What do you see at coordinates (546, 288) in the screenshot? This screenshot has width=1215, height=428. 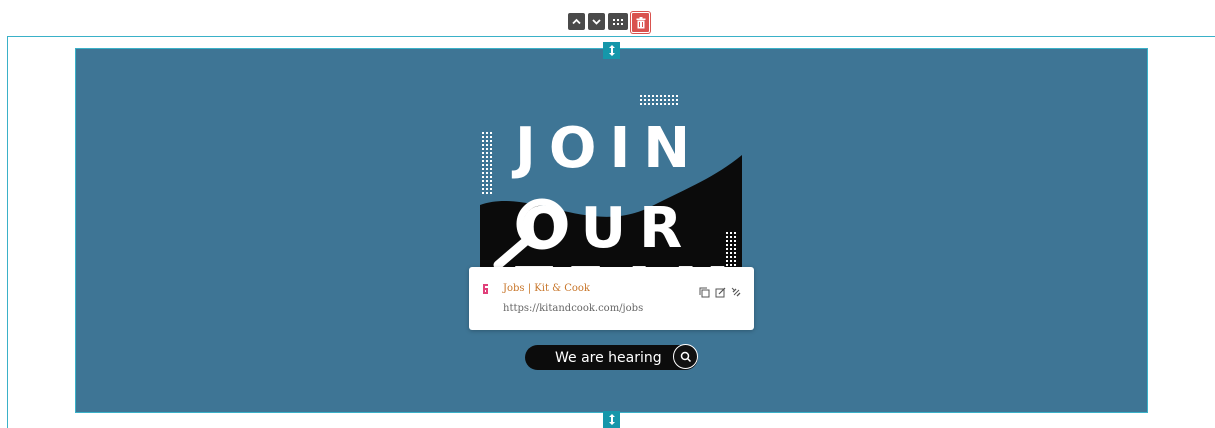 I see `link-title: Jobs | Kit & Cook` at bounding box center [546, 288].